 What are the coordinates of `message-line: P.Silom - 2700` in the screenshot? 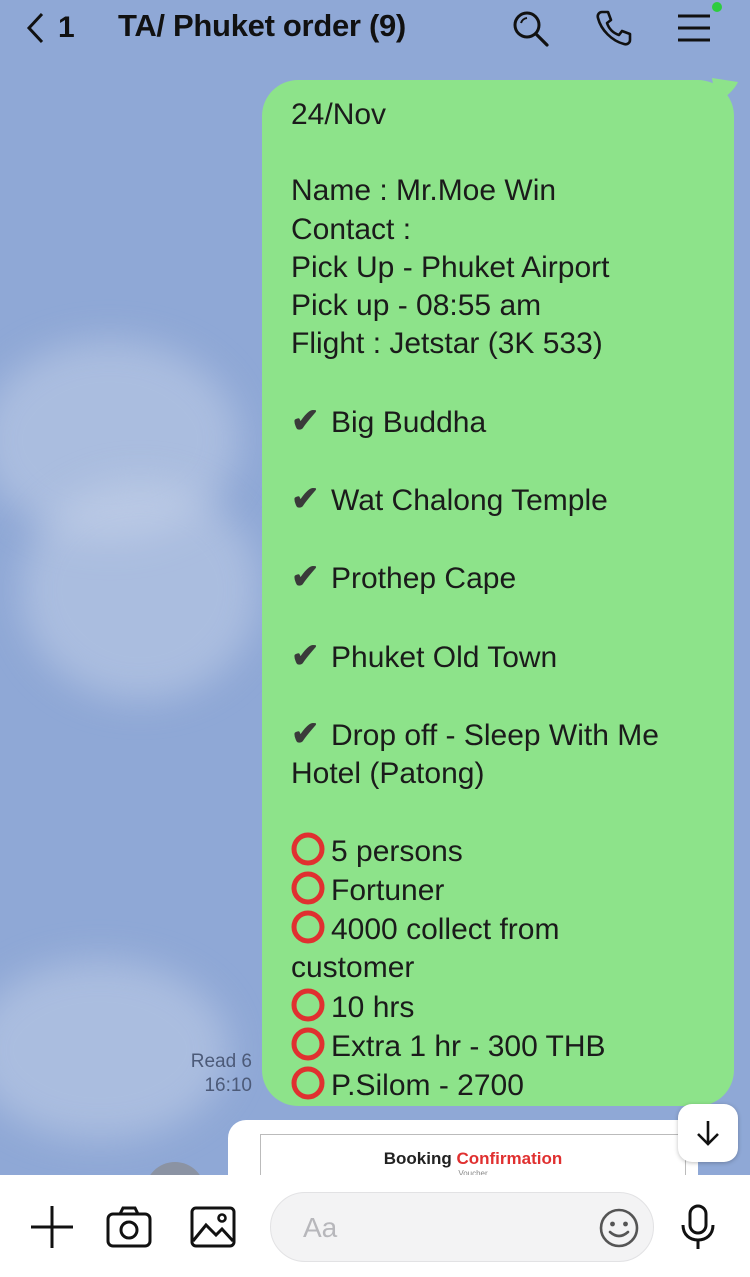 It's located at (498, 1085).